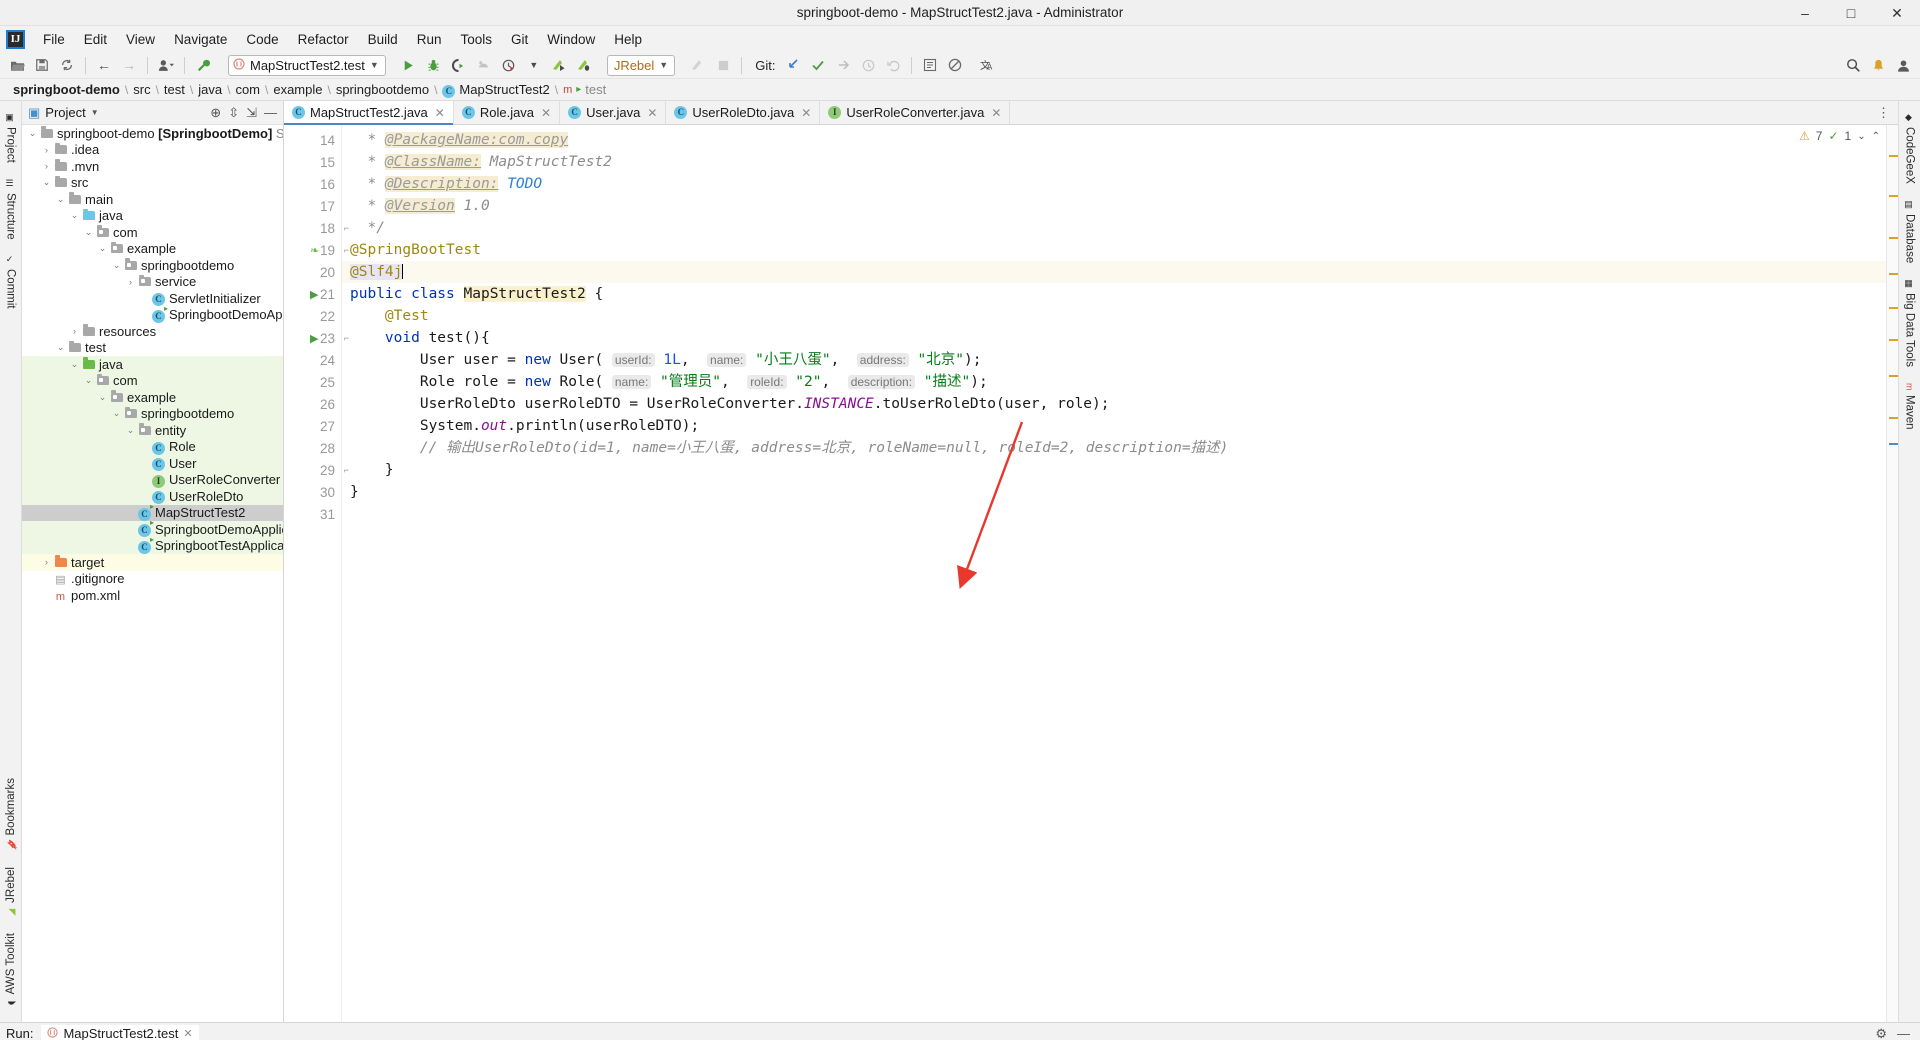 The height and width of the screenshot is (1040, 1920). I want to click on gutter-line-22: 22, so click(312, 316).